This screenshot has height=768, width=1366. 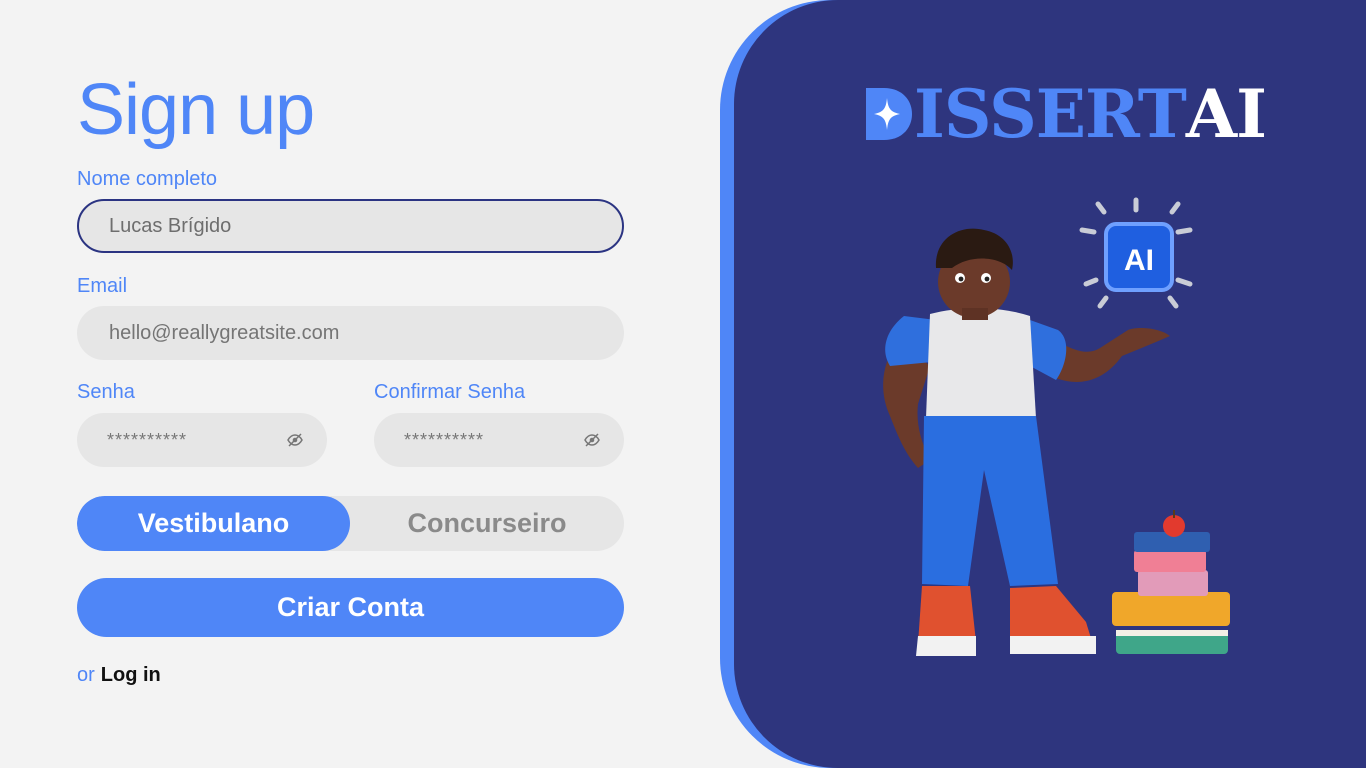 I want to click on login-prefix: or, so click(x=86, y=675).